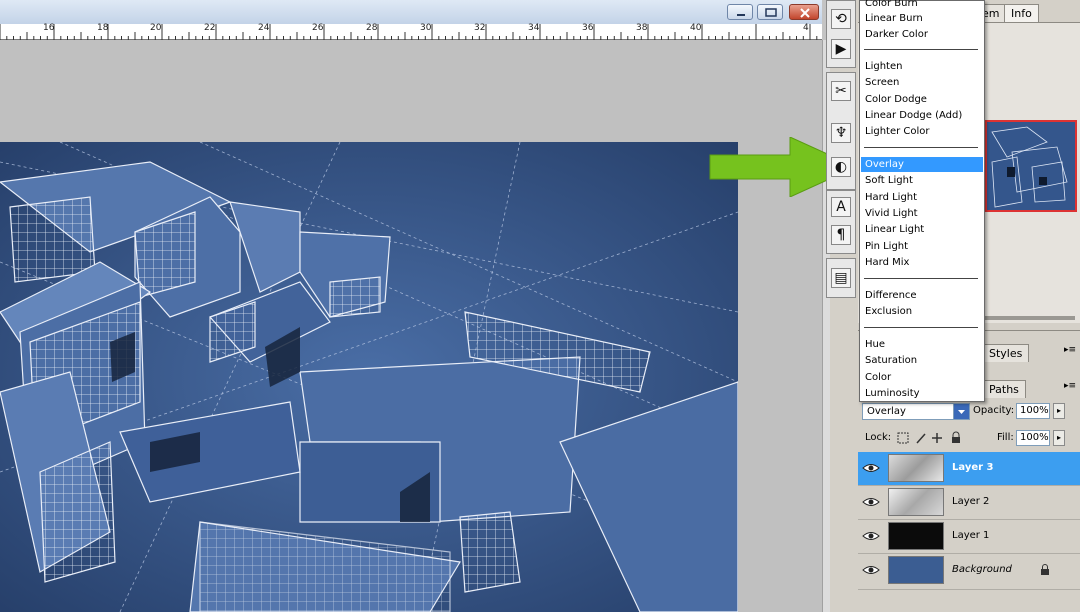 The height and width of the screenshot is (612, 1080). What do you see at coordinates (903, 438) in the screenshot?
I see `lock-transparent-icon` at bounding box center [903, 438].